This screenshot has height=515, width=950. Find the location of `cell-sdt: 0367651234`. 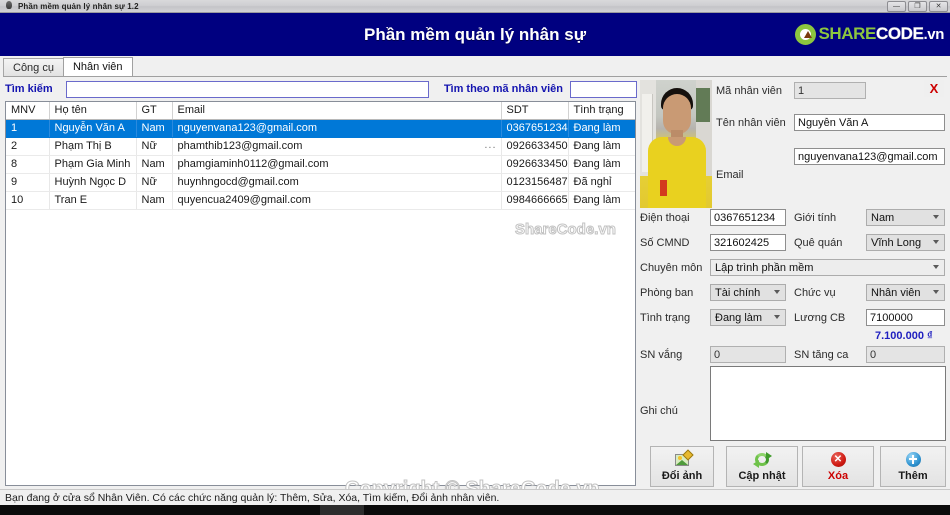

cell-sdt: 0367651234 is located at coordinates (535, 128).